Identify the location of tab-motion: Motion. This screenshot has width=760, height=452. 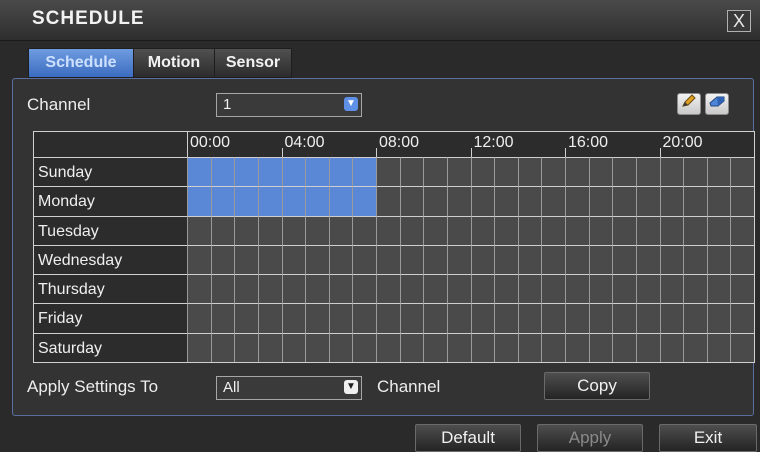
(174, 63).